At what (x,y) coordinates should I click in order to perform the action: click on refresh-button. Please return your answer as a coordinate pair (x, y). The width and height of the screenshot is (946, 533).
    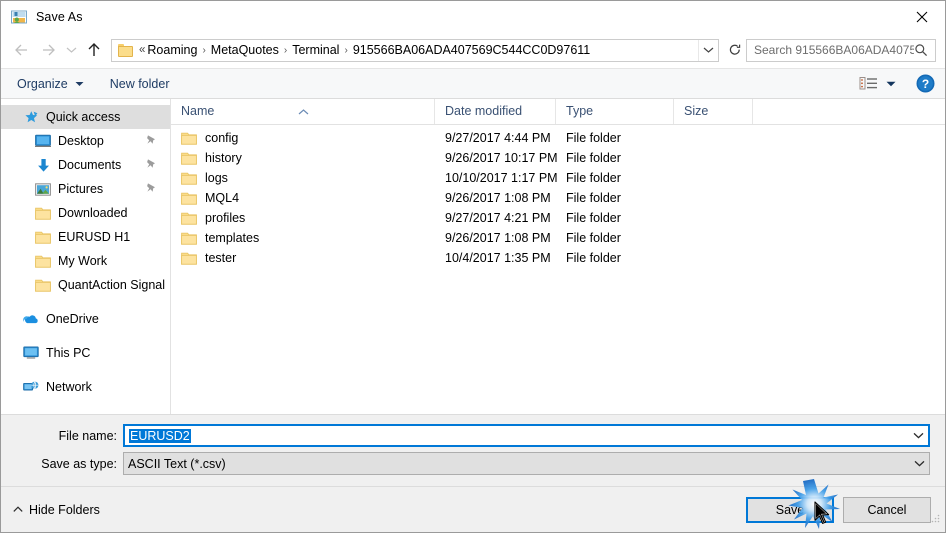
    Looking at the image, I should click on (735, 50).